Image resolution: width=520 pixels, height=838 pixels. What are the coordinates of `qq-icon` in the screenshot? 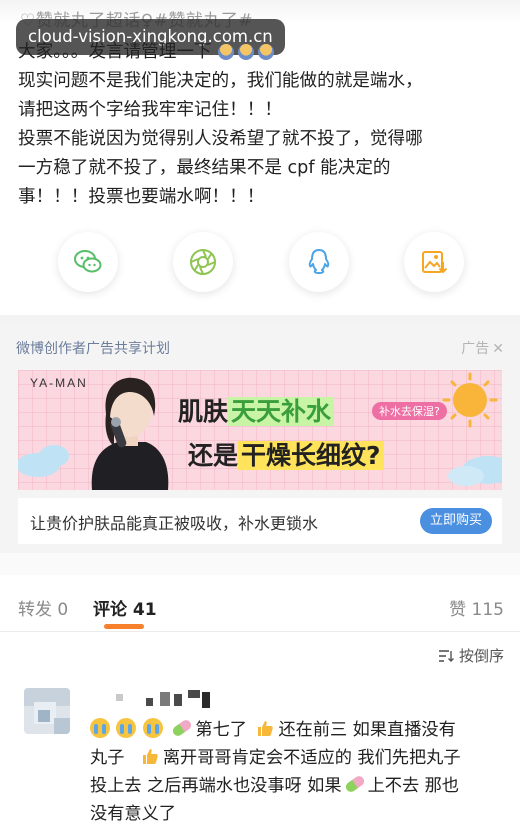 It's located at (319, 261).